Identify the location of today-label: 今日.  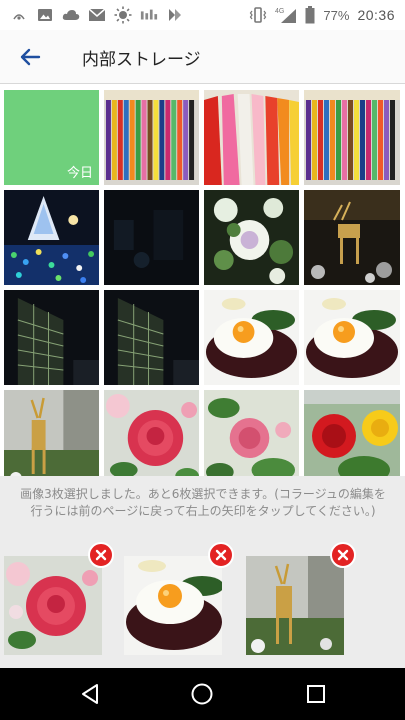
(79, 173).